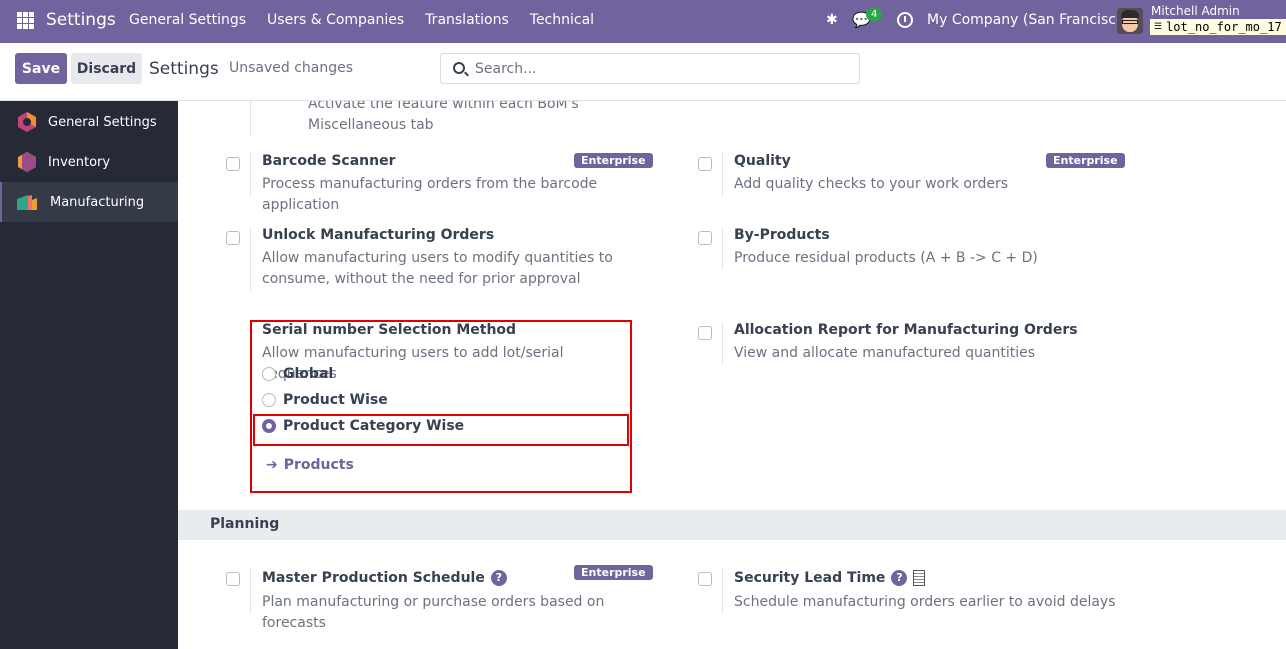 This screenshot has height=649, width=1286. I want to click on unsaved-status: Unsaved changes, so click(291, 68).